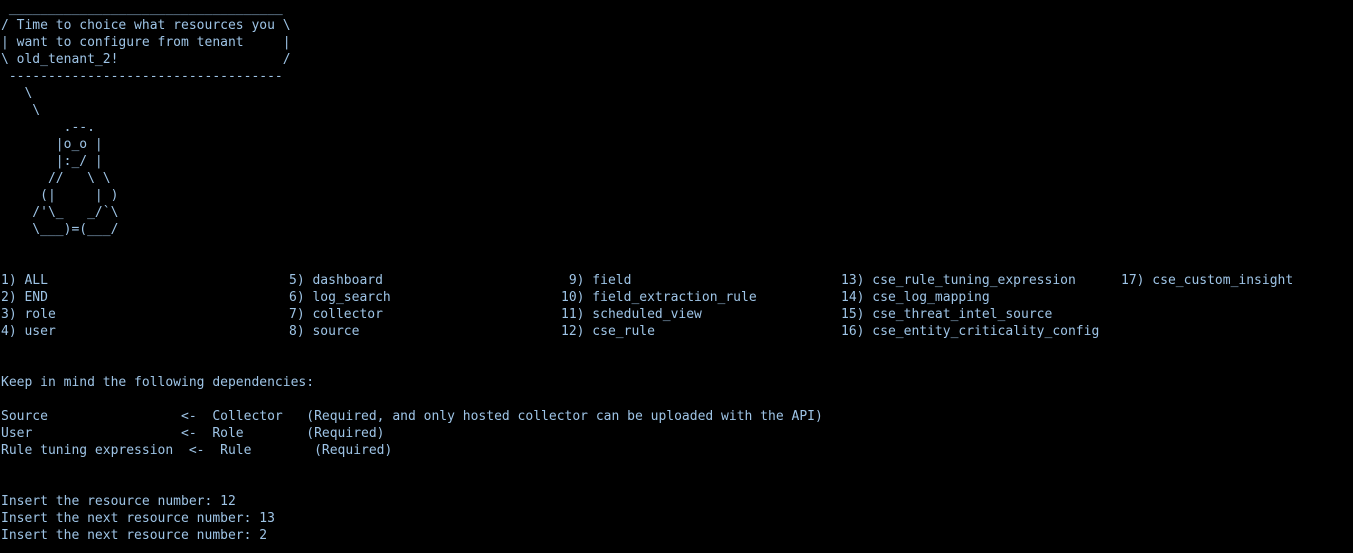 This screenshot has height=553, width=1353. Describe the element at coordinates (142, 76) in the screenshot. I see `cowsay-bubble-bottom: -----------------------------------` at that location.